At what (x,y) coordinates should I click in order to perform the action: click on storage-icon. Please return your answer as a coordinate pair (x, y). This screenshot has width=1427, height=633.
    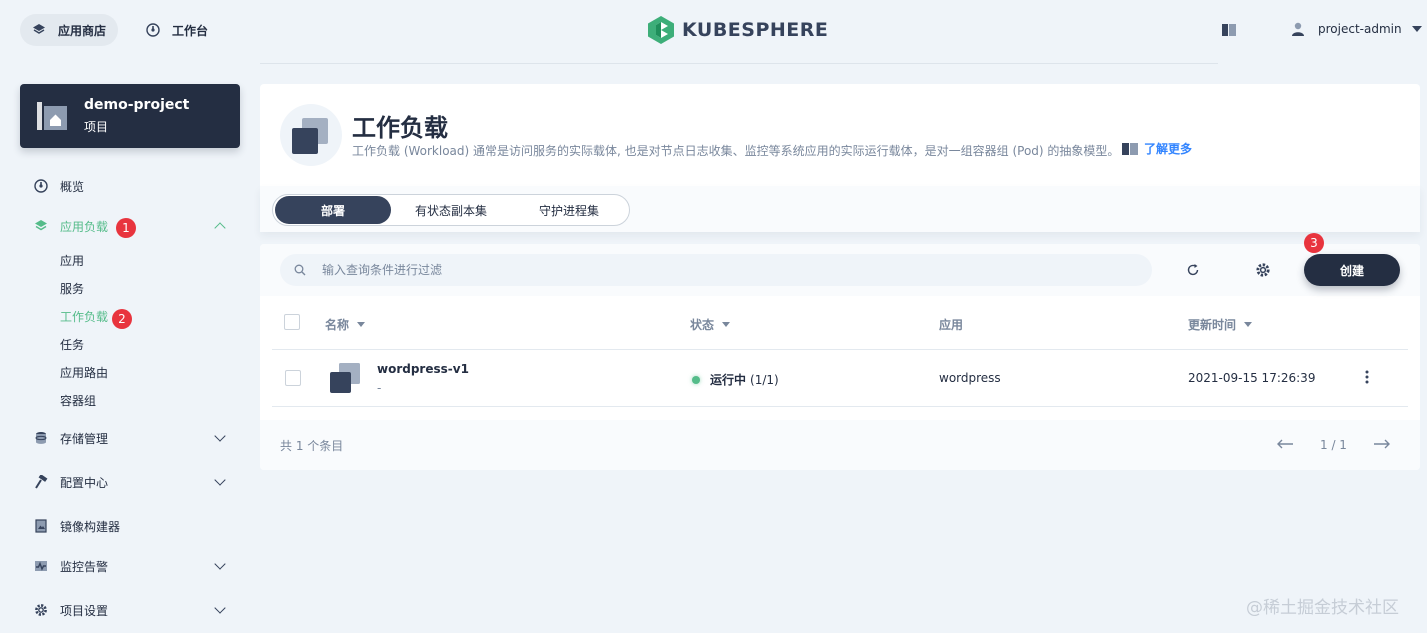
    Looking at the image, I should click on (41, 438).